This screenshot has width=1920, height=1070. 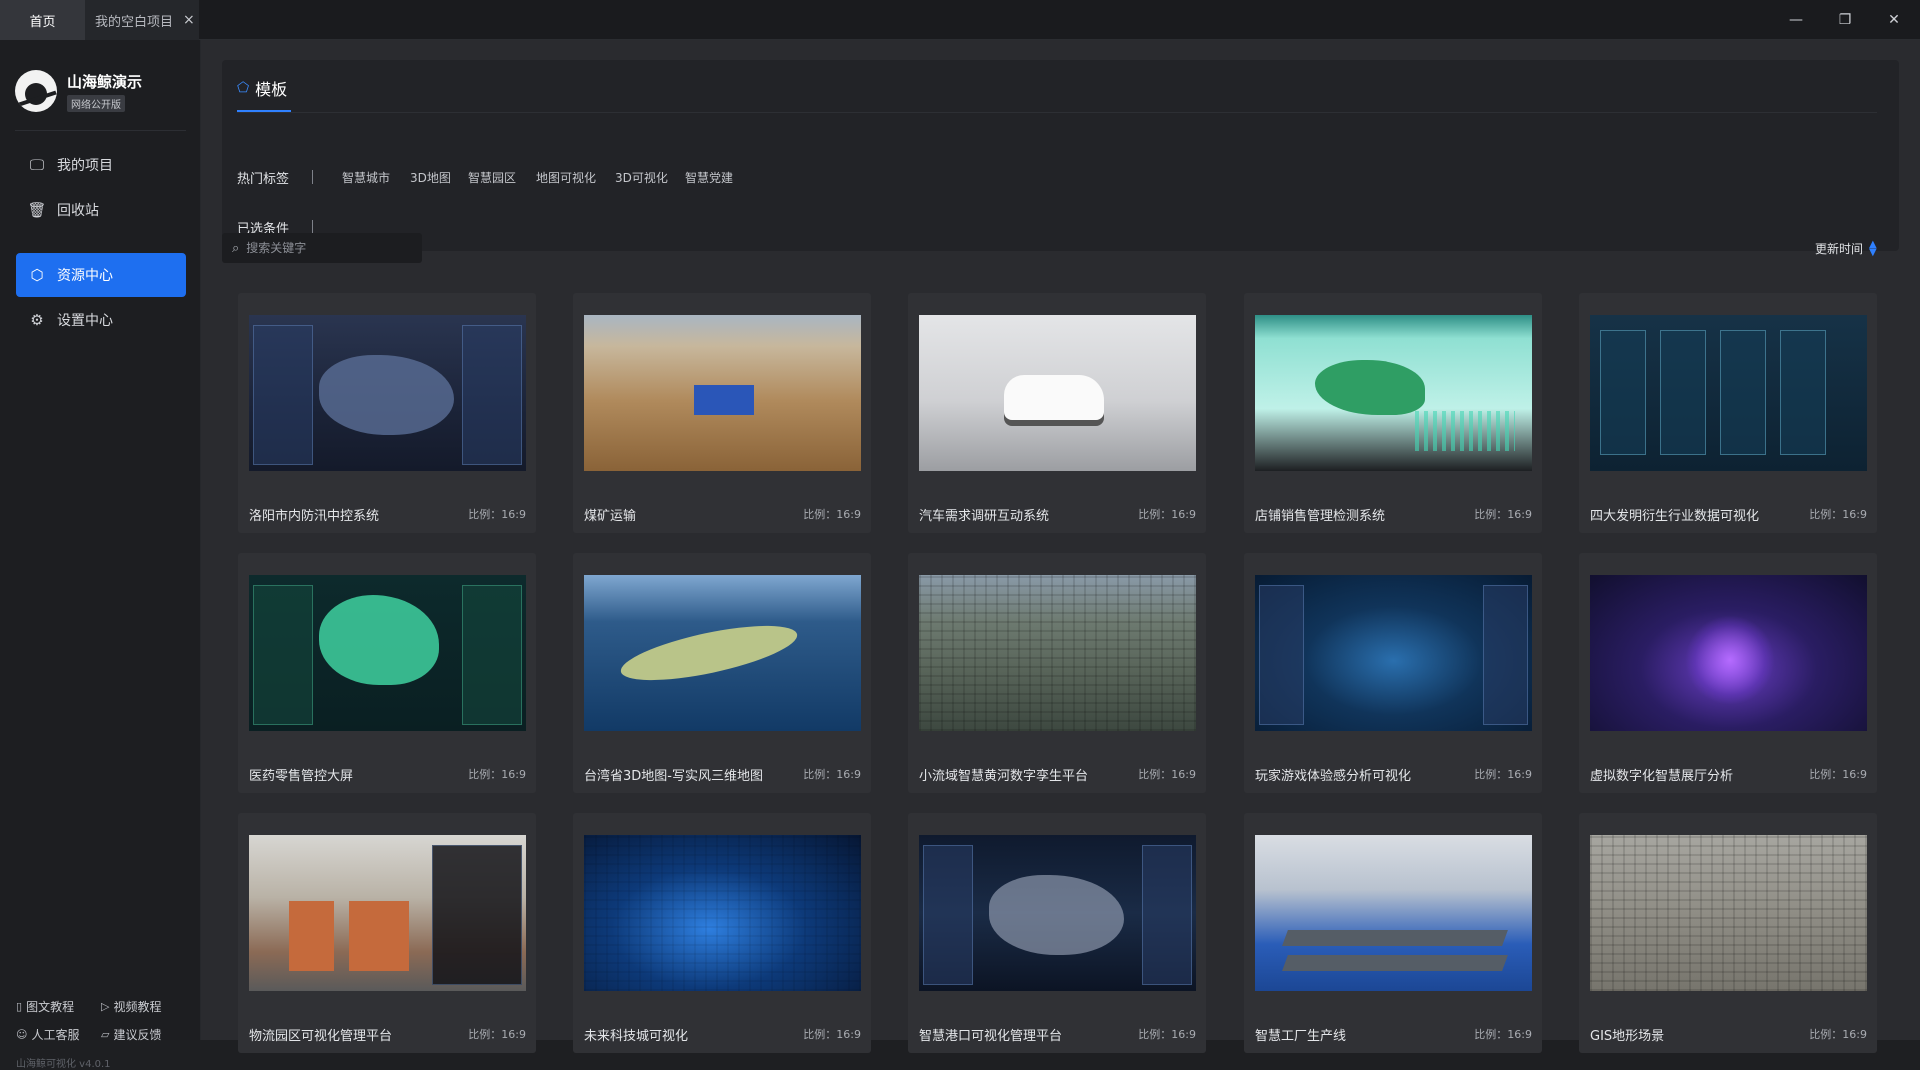 I want to click on cube-icon: ⬡, so click(x=37, y=275).